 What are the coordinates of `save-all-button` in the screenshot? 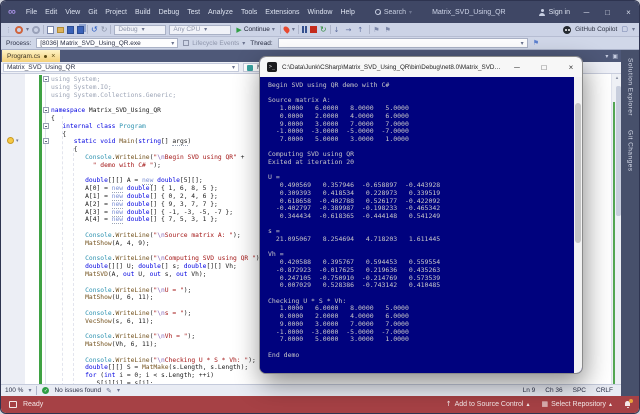 It's located at (81, 29).